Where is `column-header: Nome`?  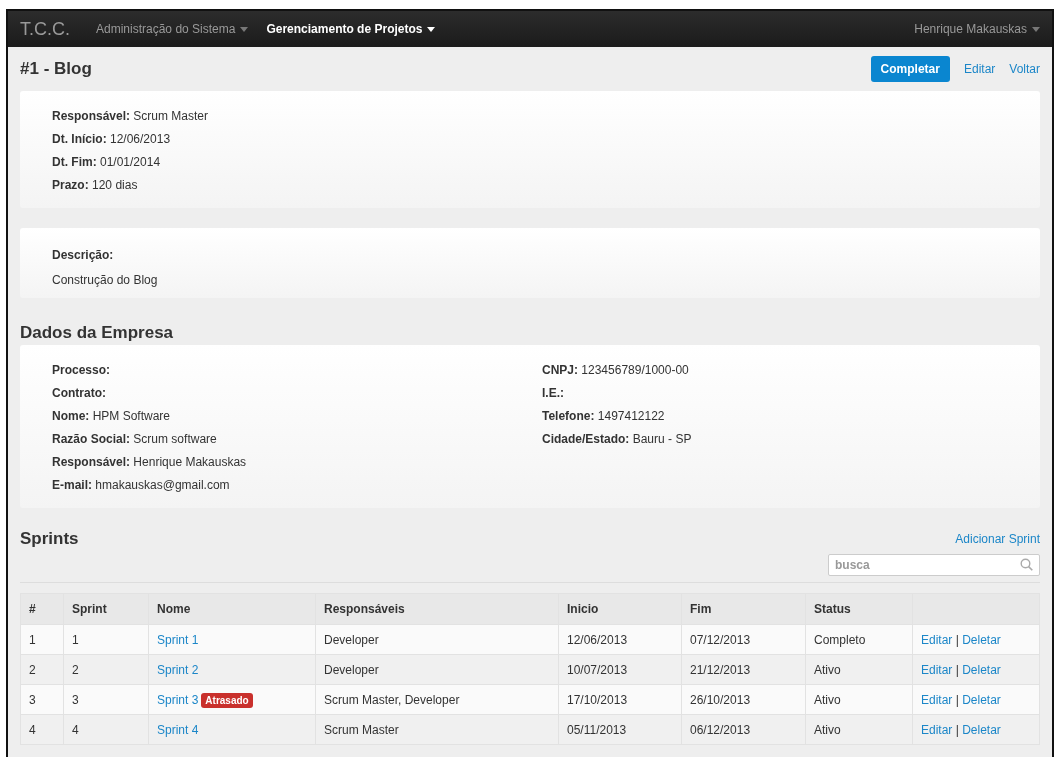
column-header: Nome is located at coordinates (232, 609).